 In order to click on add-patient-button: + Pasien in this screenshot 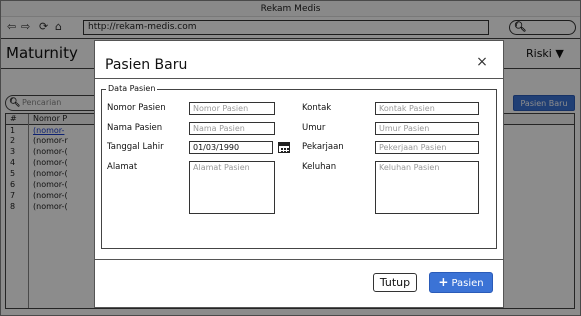, I will do `click(461, 282)`.